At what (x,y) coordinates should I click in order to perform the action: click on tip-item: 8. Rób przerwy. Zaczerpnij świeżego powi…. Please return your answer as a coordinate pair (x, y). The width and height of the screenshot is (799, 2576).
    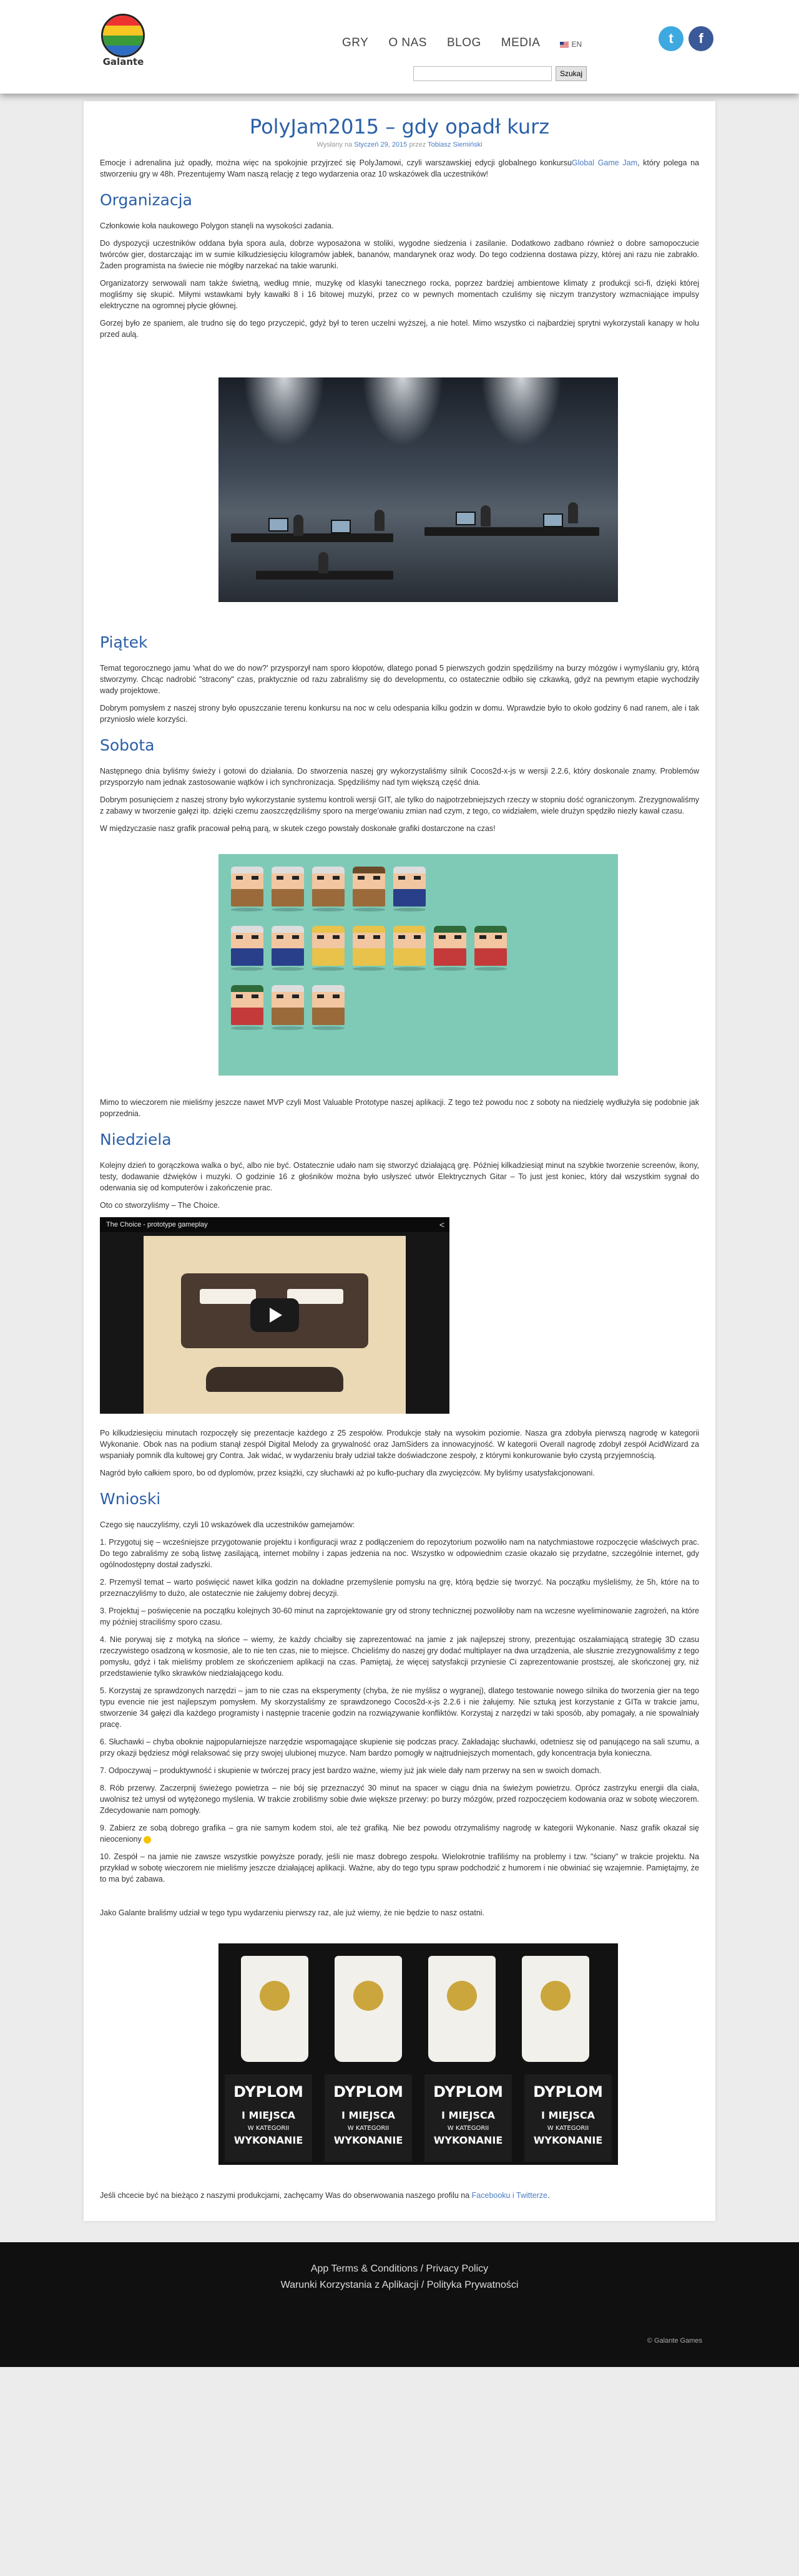
    Looking at the image, I should click on (399, 1800).